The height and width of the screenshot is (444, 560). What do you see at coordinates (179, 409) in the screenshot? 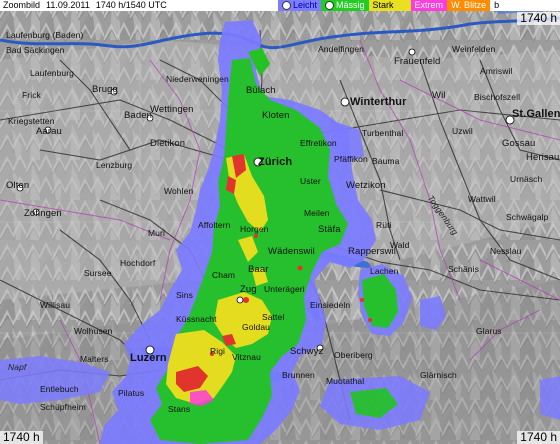
I see `place-label: Stans` at bounding box center [179, 409].